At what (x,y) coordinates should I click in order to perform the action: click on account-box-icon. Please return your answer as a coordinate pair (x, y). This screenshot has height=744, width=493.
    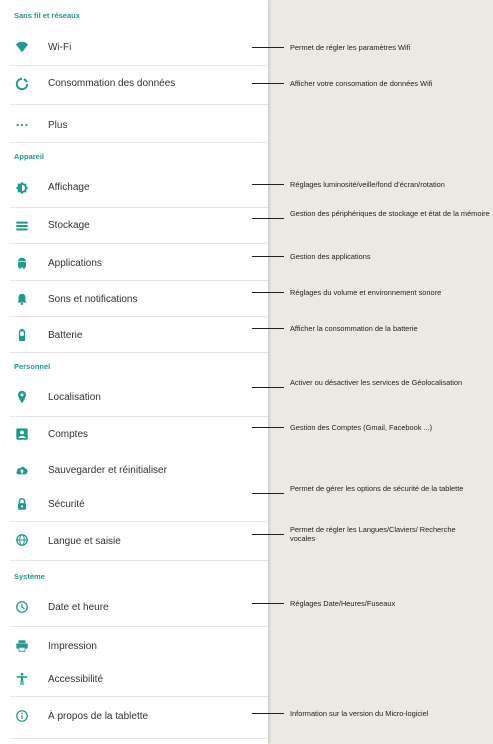
    Looking at the image, I should click on (22, 434).